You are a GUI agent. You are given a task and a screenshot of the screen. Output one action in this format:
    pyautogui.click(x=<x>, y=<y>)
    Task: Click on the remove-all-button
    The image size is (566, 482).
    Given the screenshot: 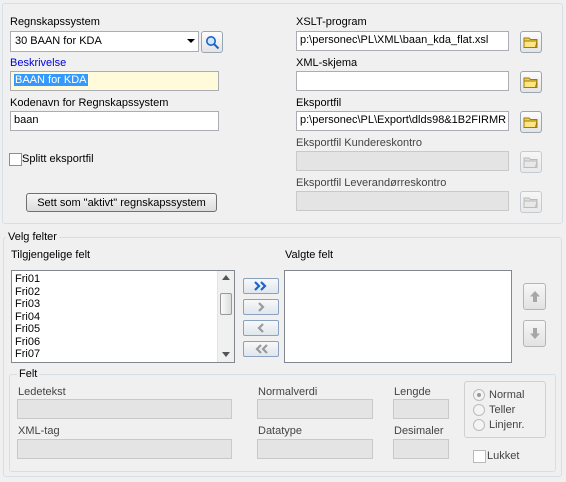 What is the action you would take?
    pyautogui.click(x=261, y=349)
    